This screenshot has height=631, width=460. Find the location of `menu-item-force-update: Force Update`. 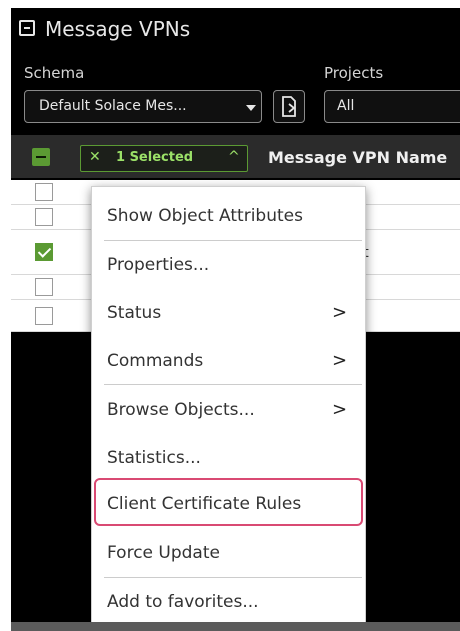

menu-item-force-update: Force Update is located at coordinates (228, 553).